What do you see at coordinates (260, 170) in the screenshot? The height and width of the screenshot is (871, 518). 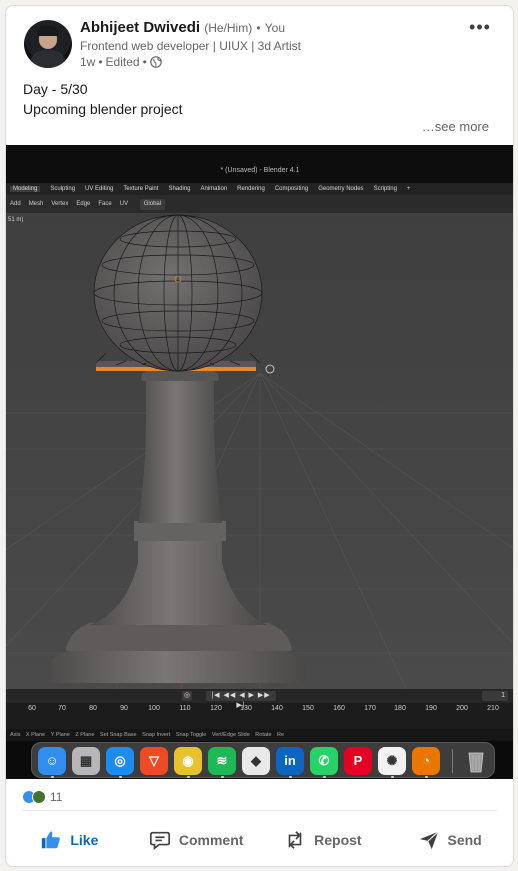 I see `blender-window-title: * (Unsaved) - Blender 4.1` at bounding box center [260, 170].